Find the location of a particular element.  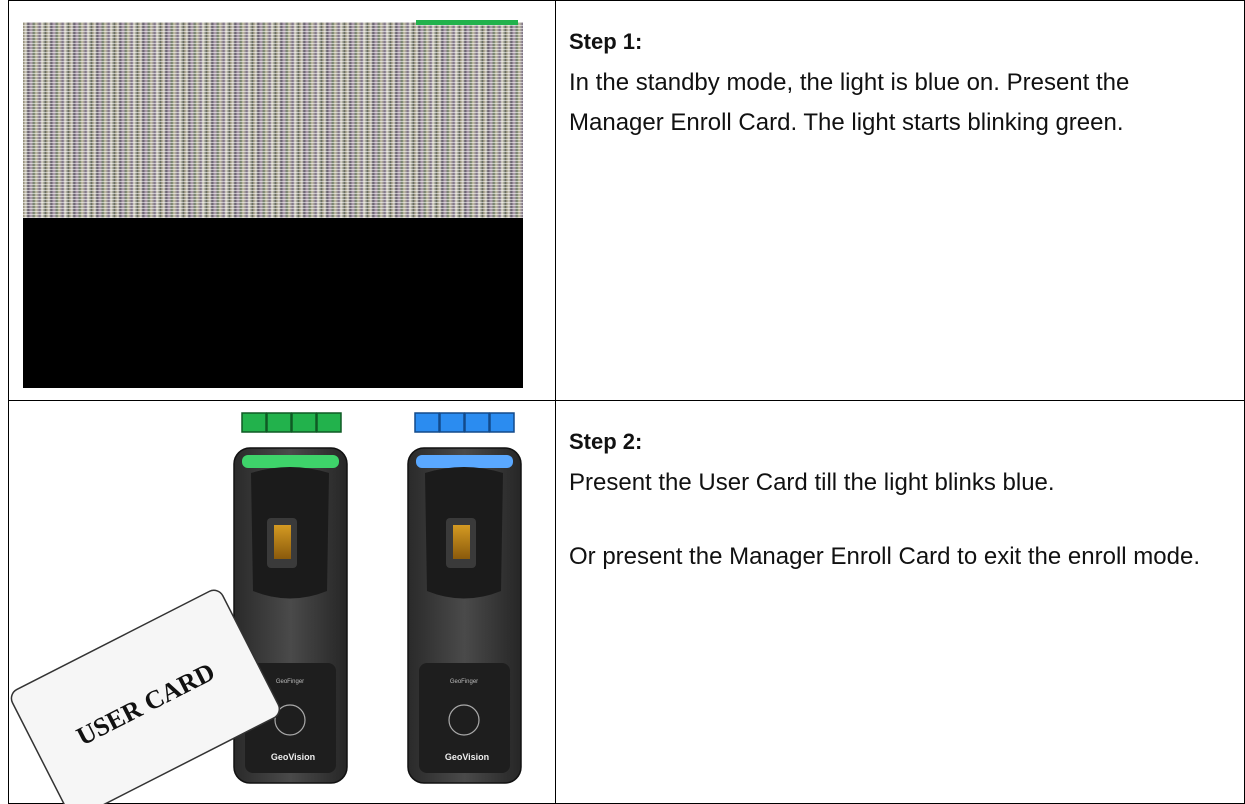

fingerprint-reader-left: GeoFinger GeoVision is located at coordinates (290, 615).